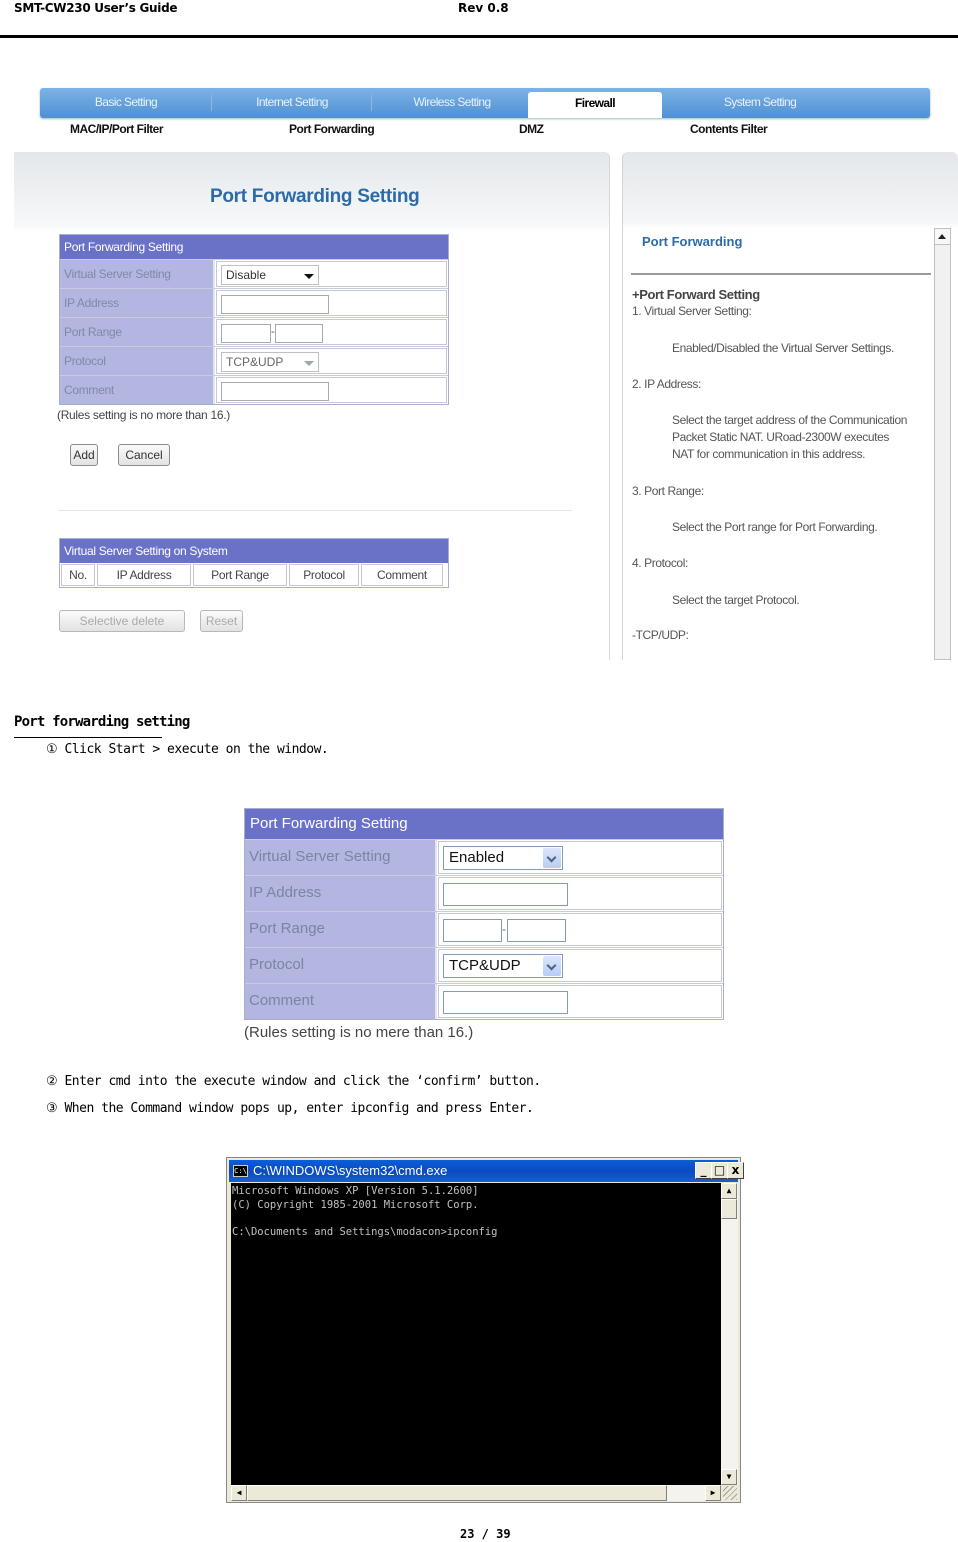 The height and width of the screenshot is (1542, 958). Describe the element at coordinates (292, 103) in the screenshot. I see `nav-tab-internet-setting: Internet Setting` at that location.